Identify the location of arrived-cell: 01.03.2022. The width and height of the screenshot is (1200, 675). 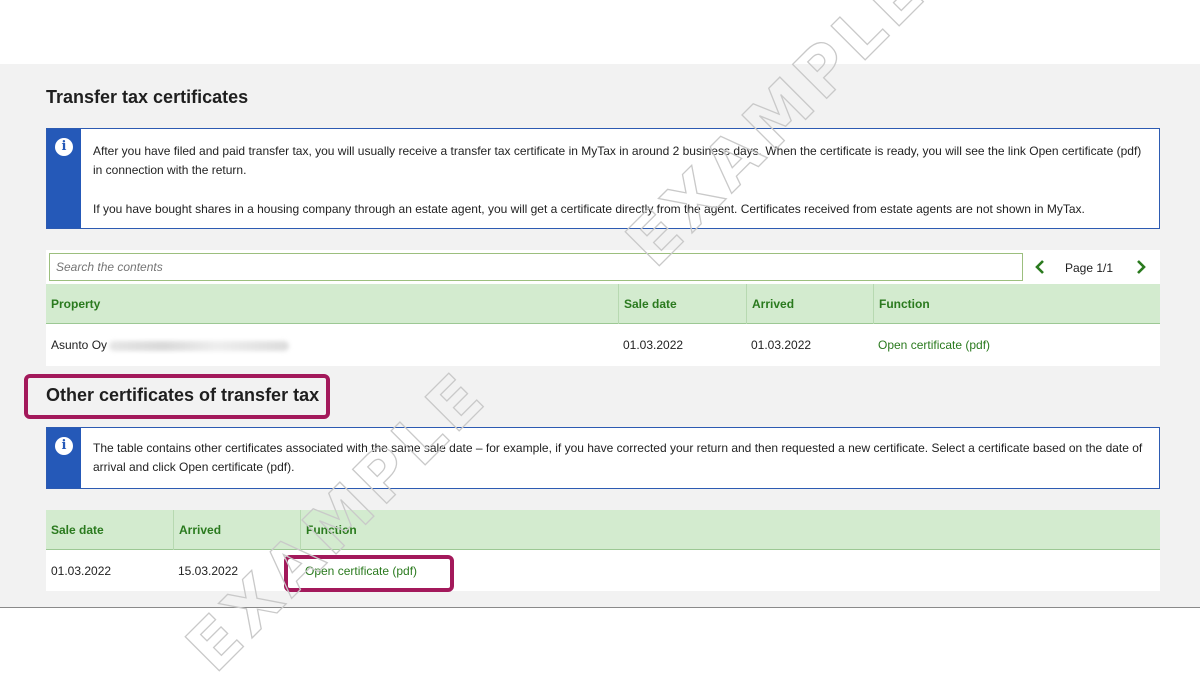
(781, 345).